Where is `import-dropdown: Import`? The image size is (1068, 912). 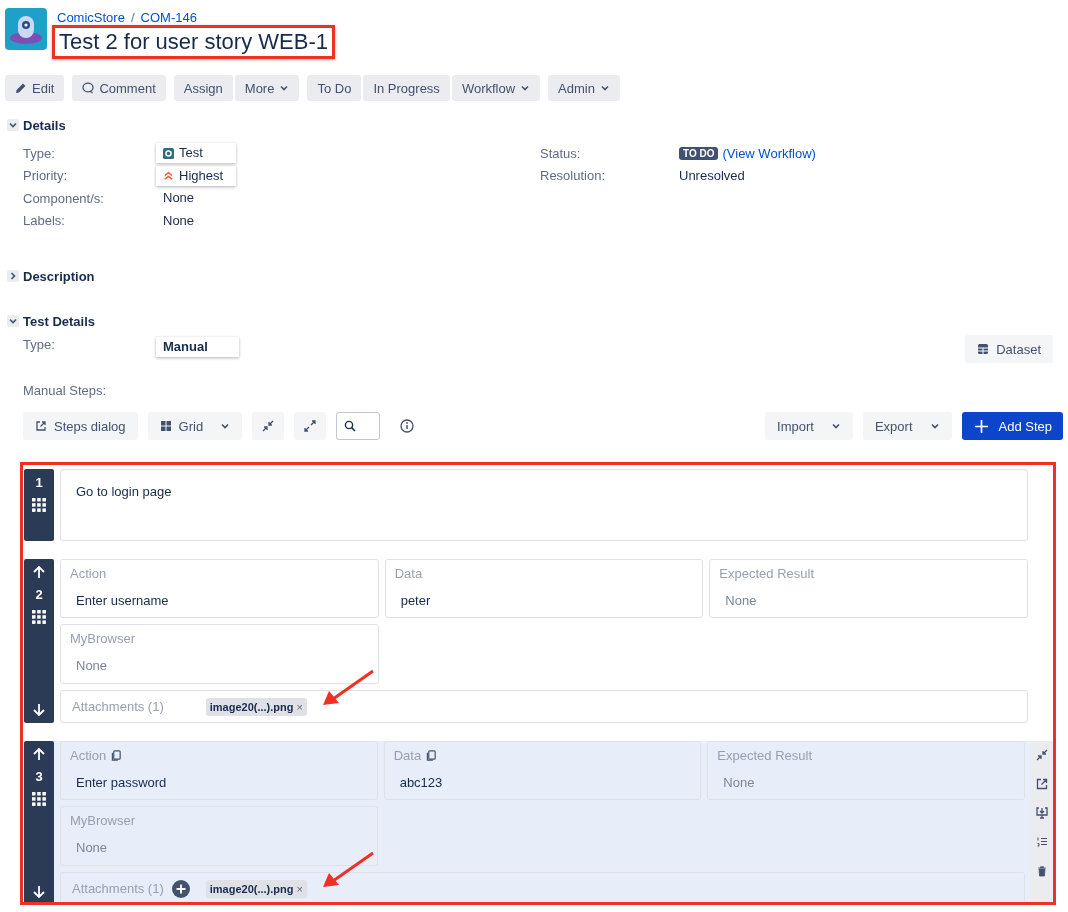 import-dropdown: Import is located at coordinates (809, 426).